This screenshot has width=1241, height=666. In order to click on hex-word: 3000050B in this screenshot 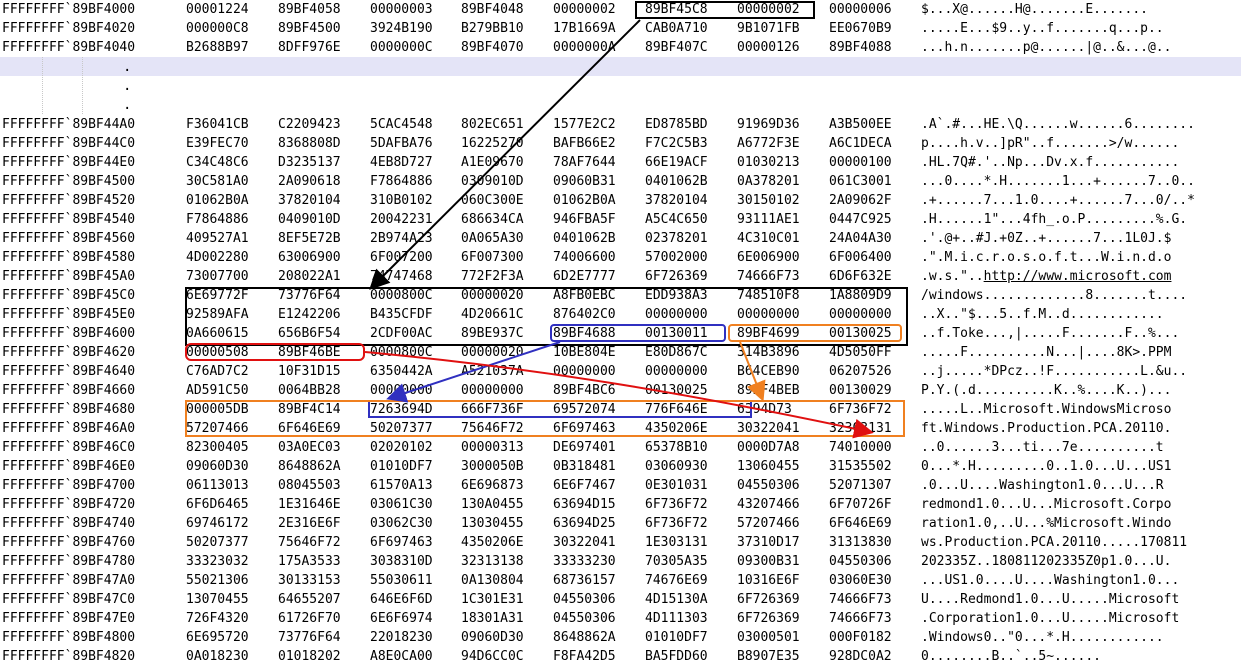, I will do `click(492, 466)`.